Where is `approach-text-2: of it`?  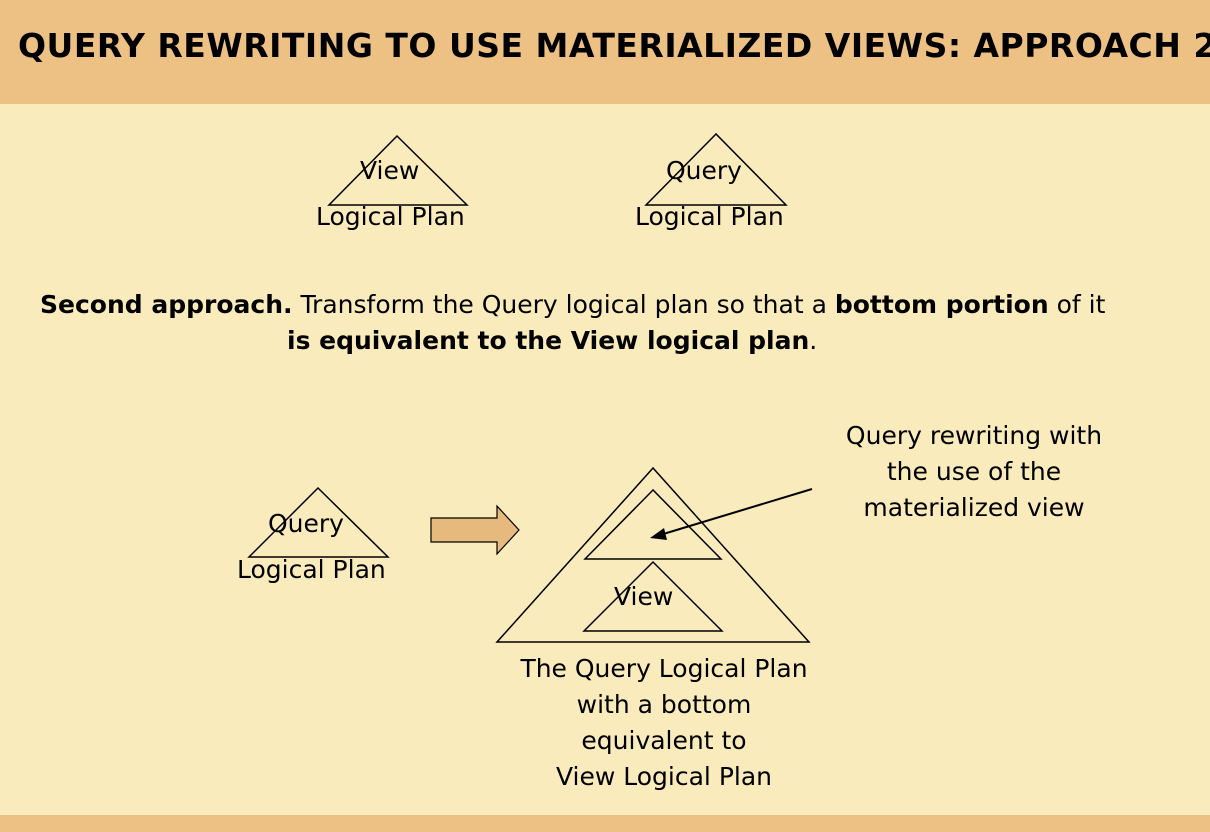 approach-text-2: of it is located at coordinates (1077, 304).